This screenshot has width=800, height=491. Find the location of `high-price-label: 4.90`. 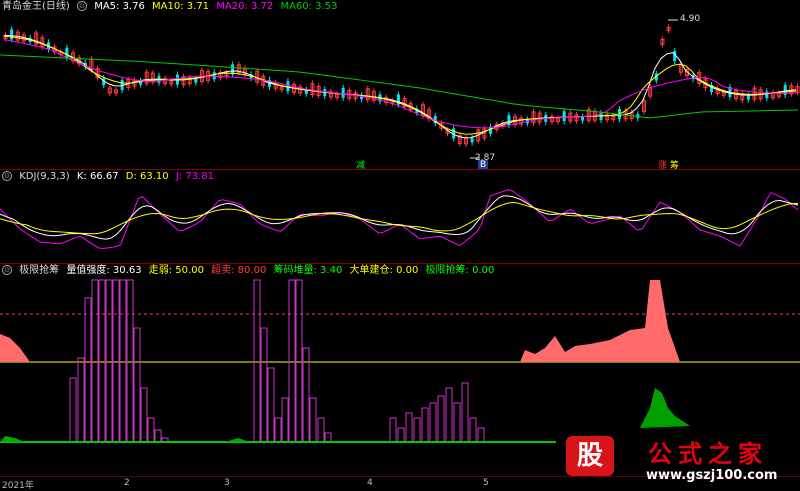

high-price-label: 4.90 is located at coordinates (690, 19).